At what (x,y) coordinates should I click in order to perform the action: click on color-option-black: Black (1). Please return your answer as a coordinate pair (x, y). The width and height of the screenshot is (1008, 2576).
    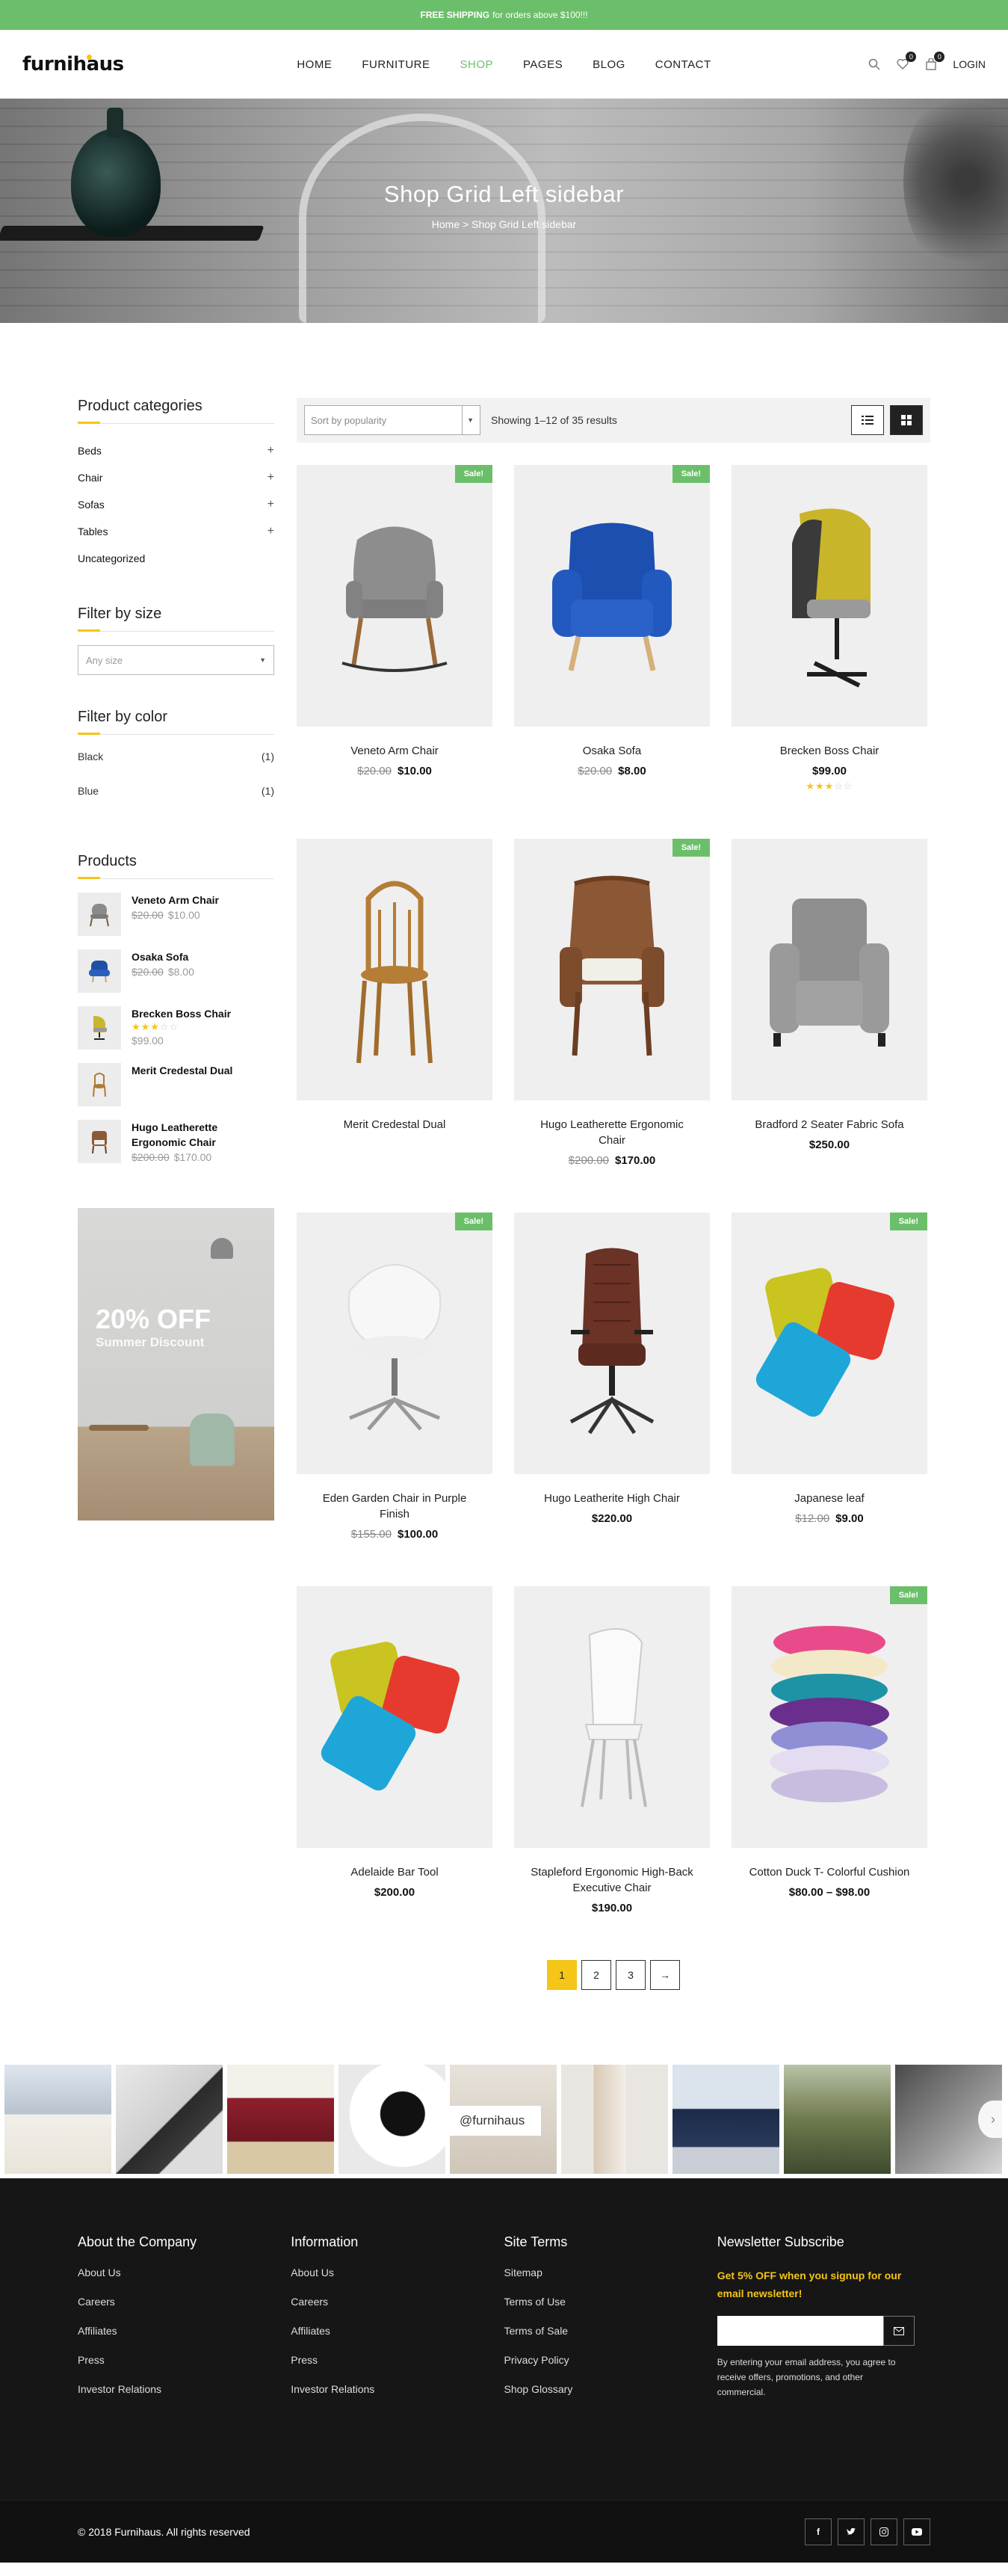
    Looking at the image, I should click on (176, 756).